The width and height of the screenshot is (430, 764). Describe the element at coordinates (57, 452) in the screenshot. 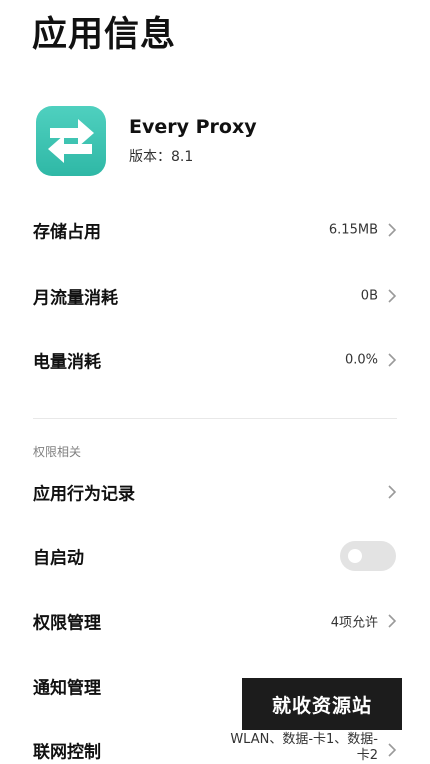

I see `permissions-section-title: 权限相关` at that location.